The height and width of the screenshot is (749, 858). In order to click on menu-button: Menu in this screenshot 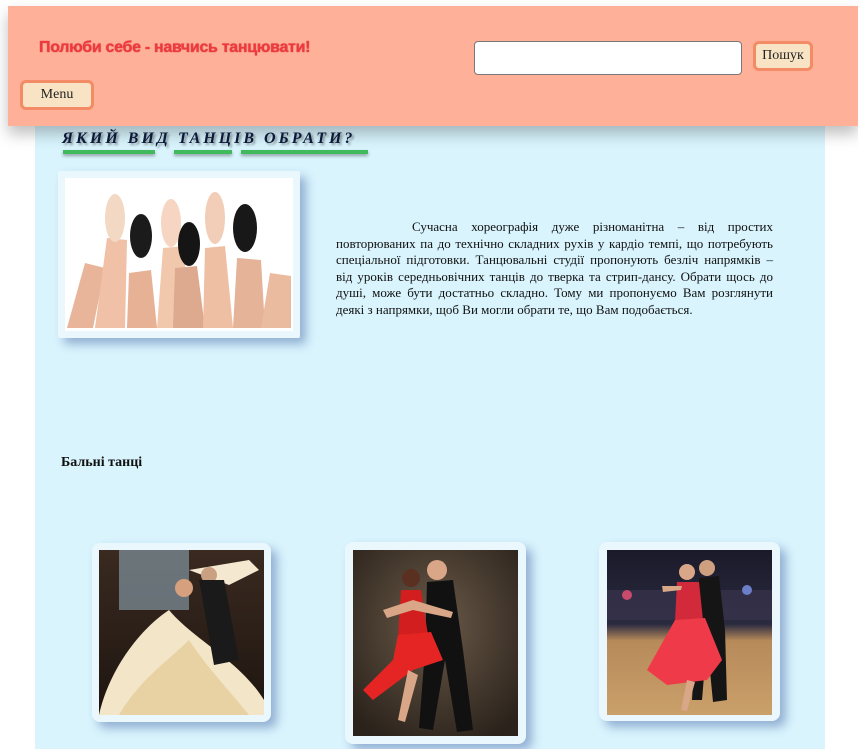, I will do `click(57, 95)`.